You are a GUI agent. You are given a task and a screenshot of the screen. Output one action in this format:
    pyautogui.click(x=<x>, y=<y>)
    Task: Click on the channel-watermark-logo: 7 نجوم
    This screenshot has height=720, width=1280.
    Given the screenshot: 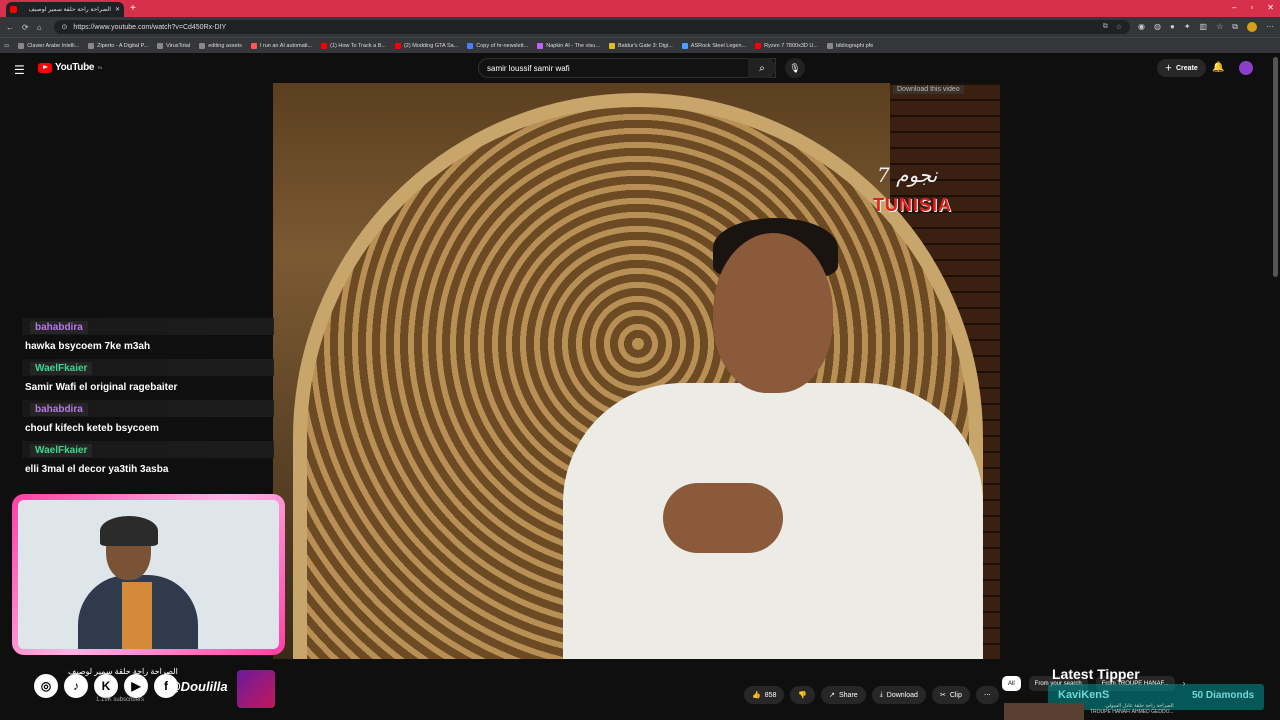 What is the action you would take?
    pyautogui.click(x=907, y=175)
    